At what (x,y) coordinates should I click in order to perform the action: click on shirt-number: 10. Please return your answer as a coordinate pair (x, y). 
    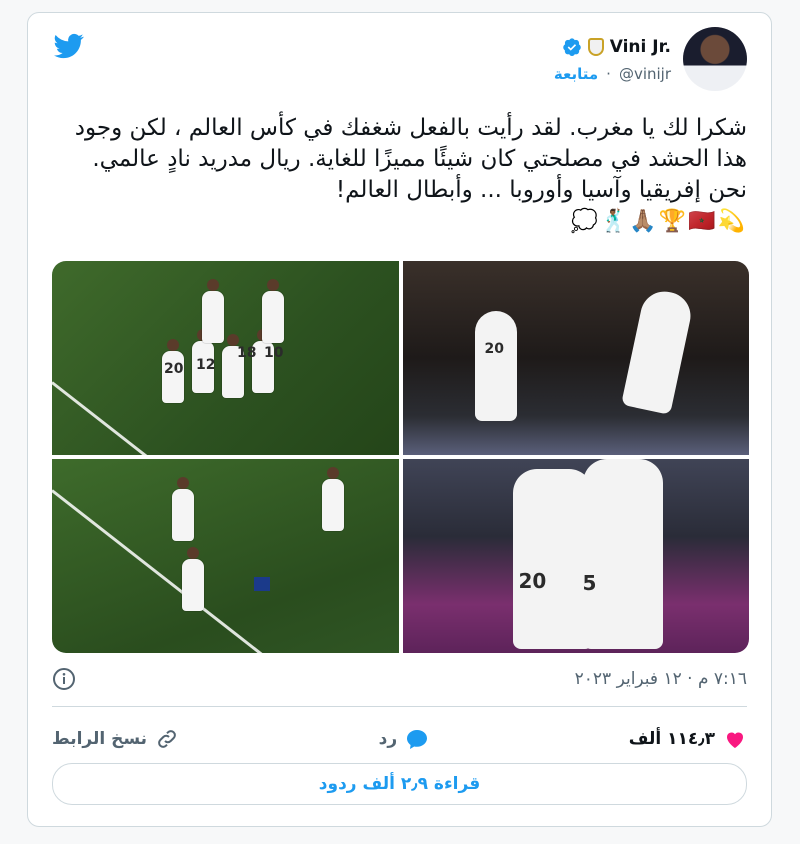
    Looking at the image, I should click on (274, 353).